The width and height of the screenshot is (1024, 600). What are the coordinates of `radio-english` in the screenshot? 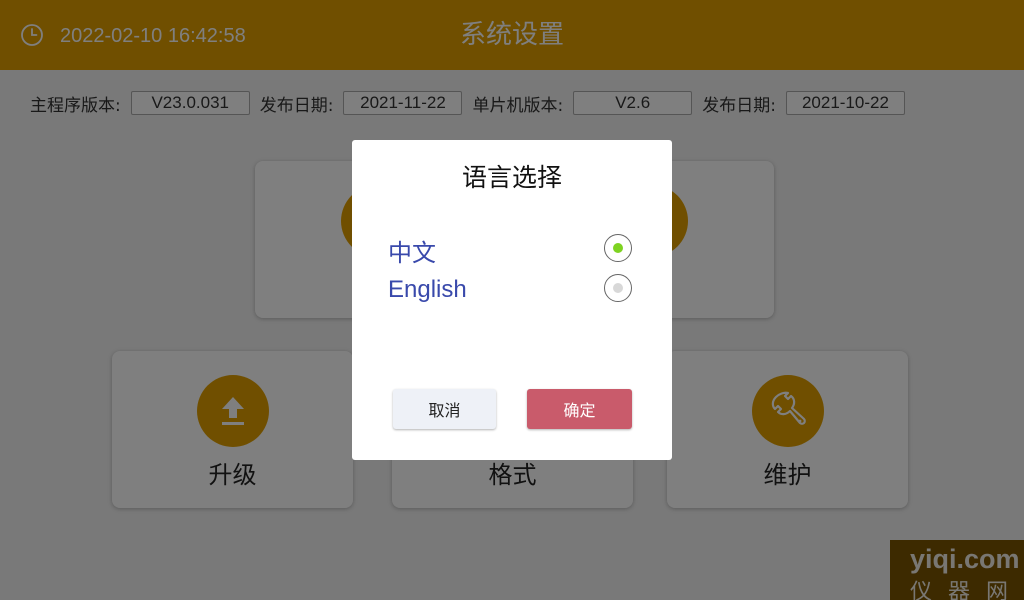 It's located at (618, 288).